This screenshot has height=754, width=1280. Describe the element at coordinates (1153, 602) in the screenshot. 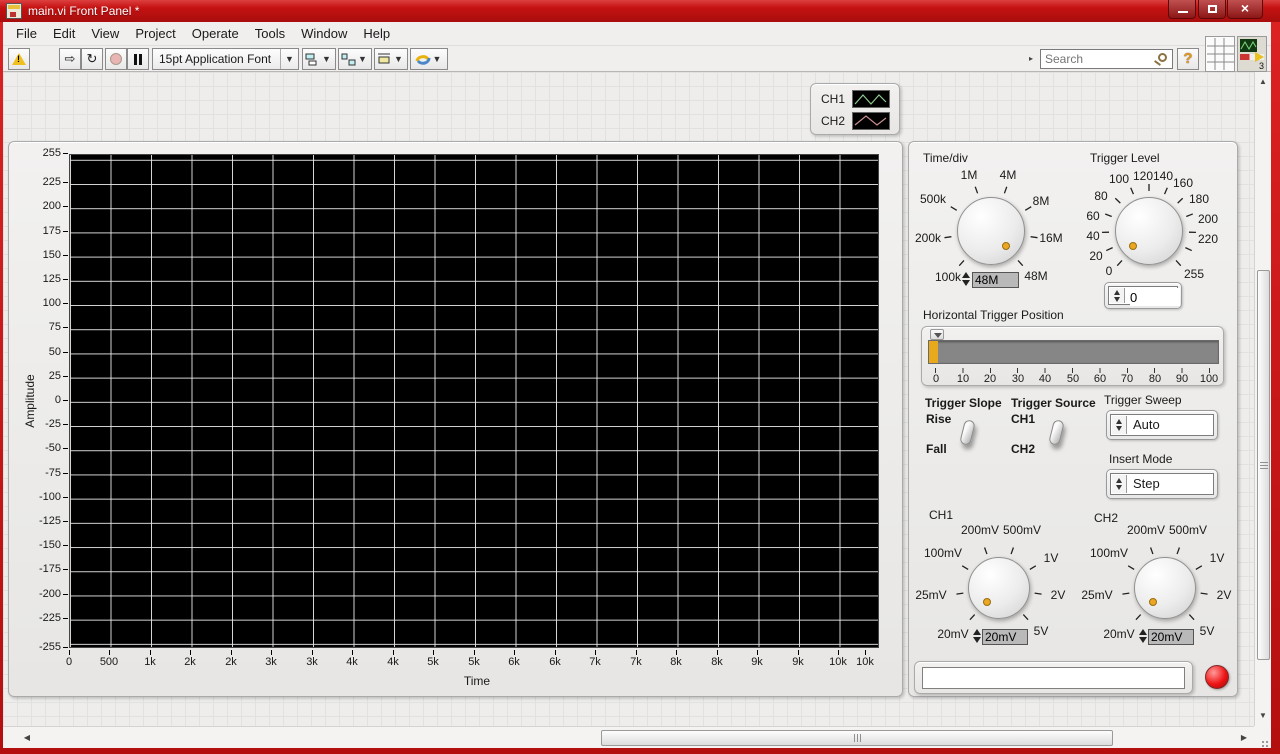

I see `ch2-knob-indicator` at that location.